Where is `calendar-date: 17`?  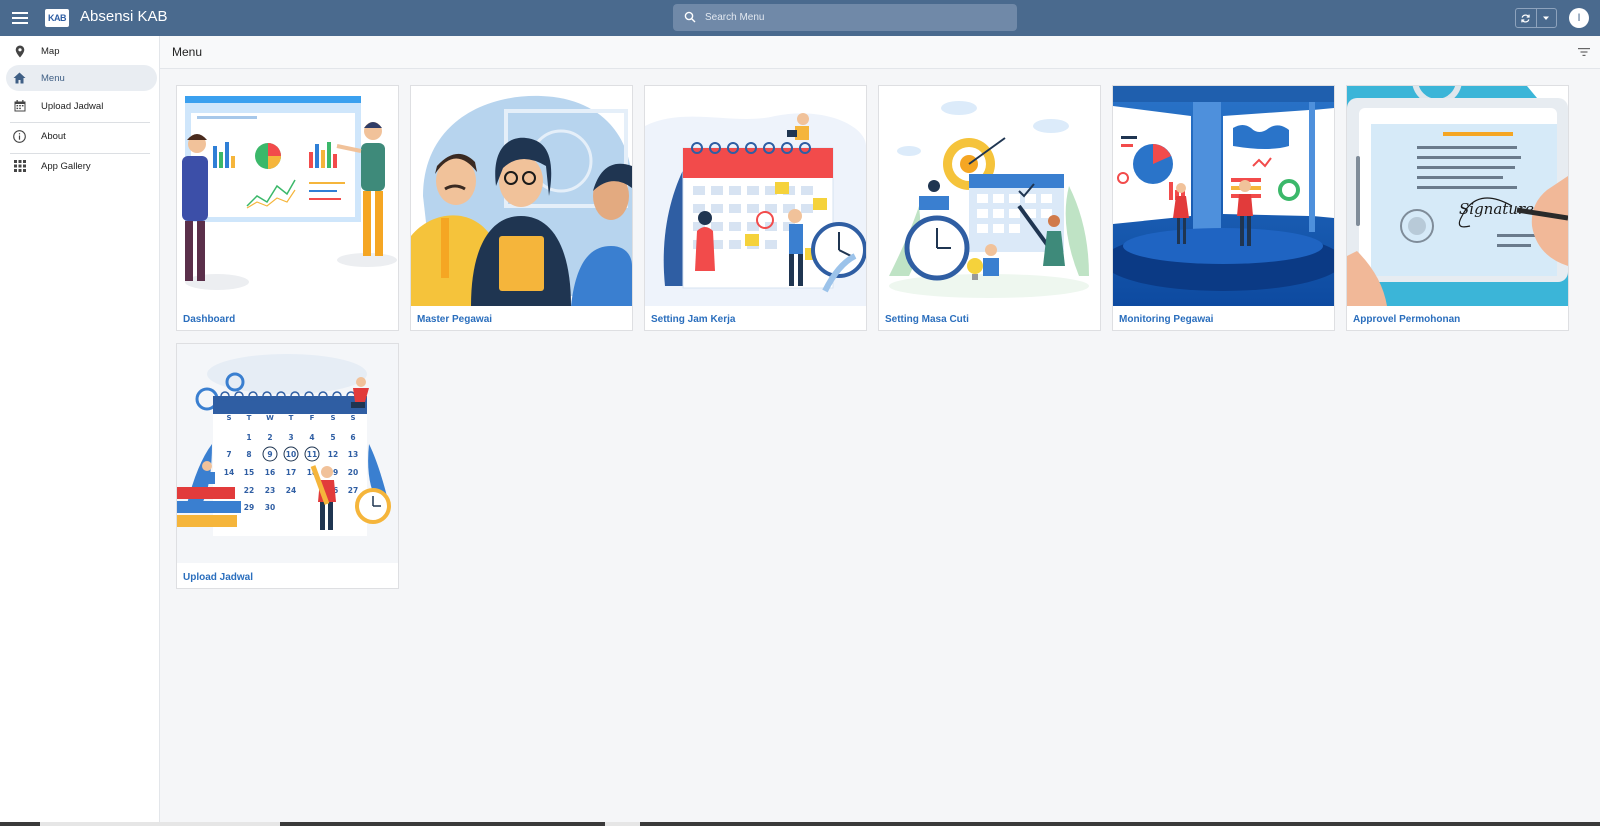
calendar-date: 17 is located at coordinates (291, 472).